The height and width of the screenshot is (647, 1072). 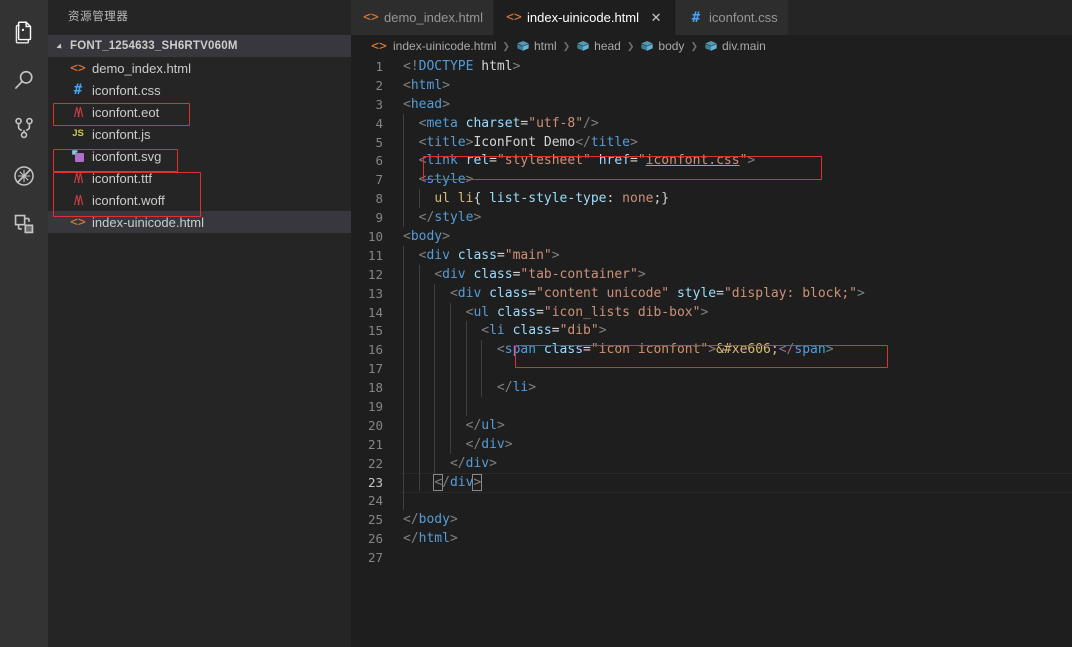 I want to click on code-line: 2 <html>, so click(x=711, y=85).